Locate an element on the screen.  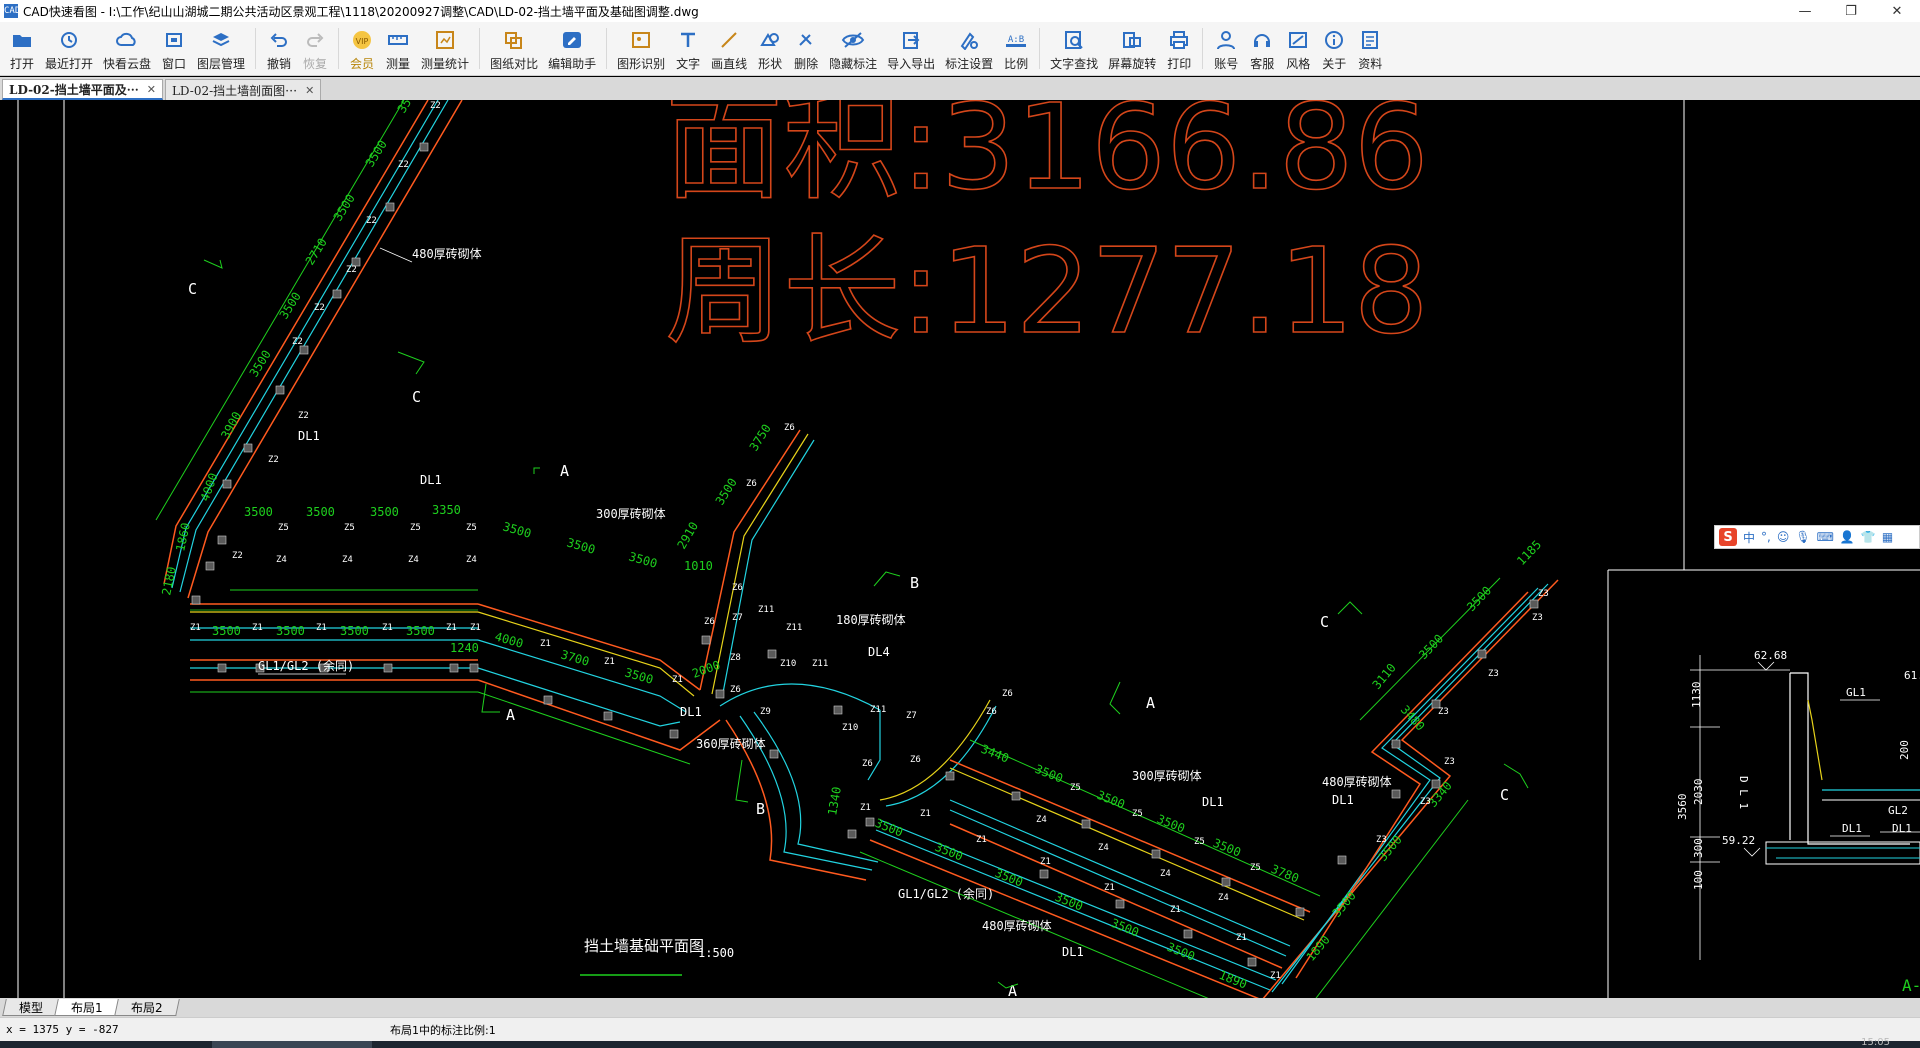
toolbar-docs-button: 资料 is located at coordinates (1370, 48).